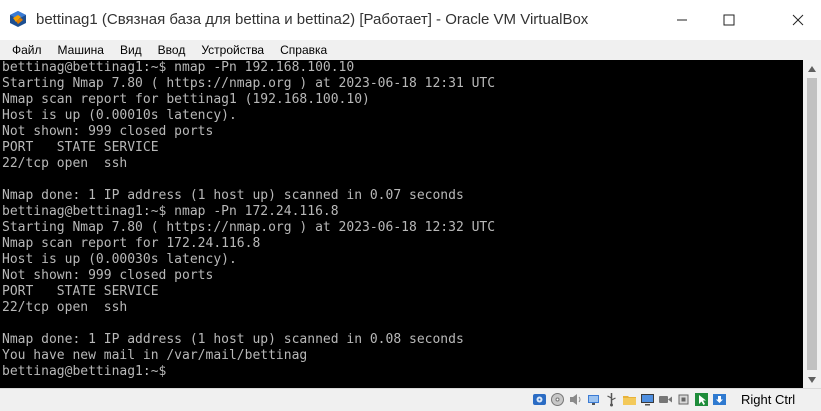 The image size is (821, 411). I want to click on menu-help: Справка, so click(303, 50).